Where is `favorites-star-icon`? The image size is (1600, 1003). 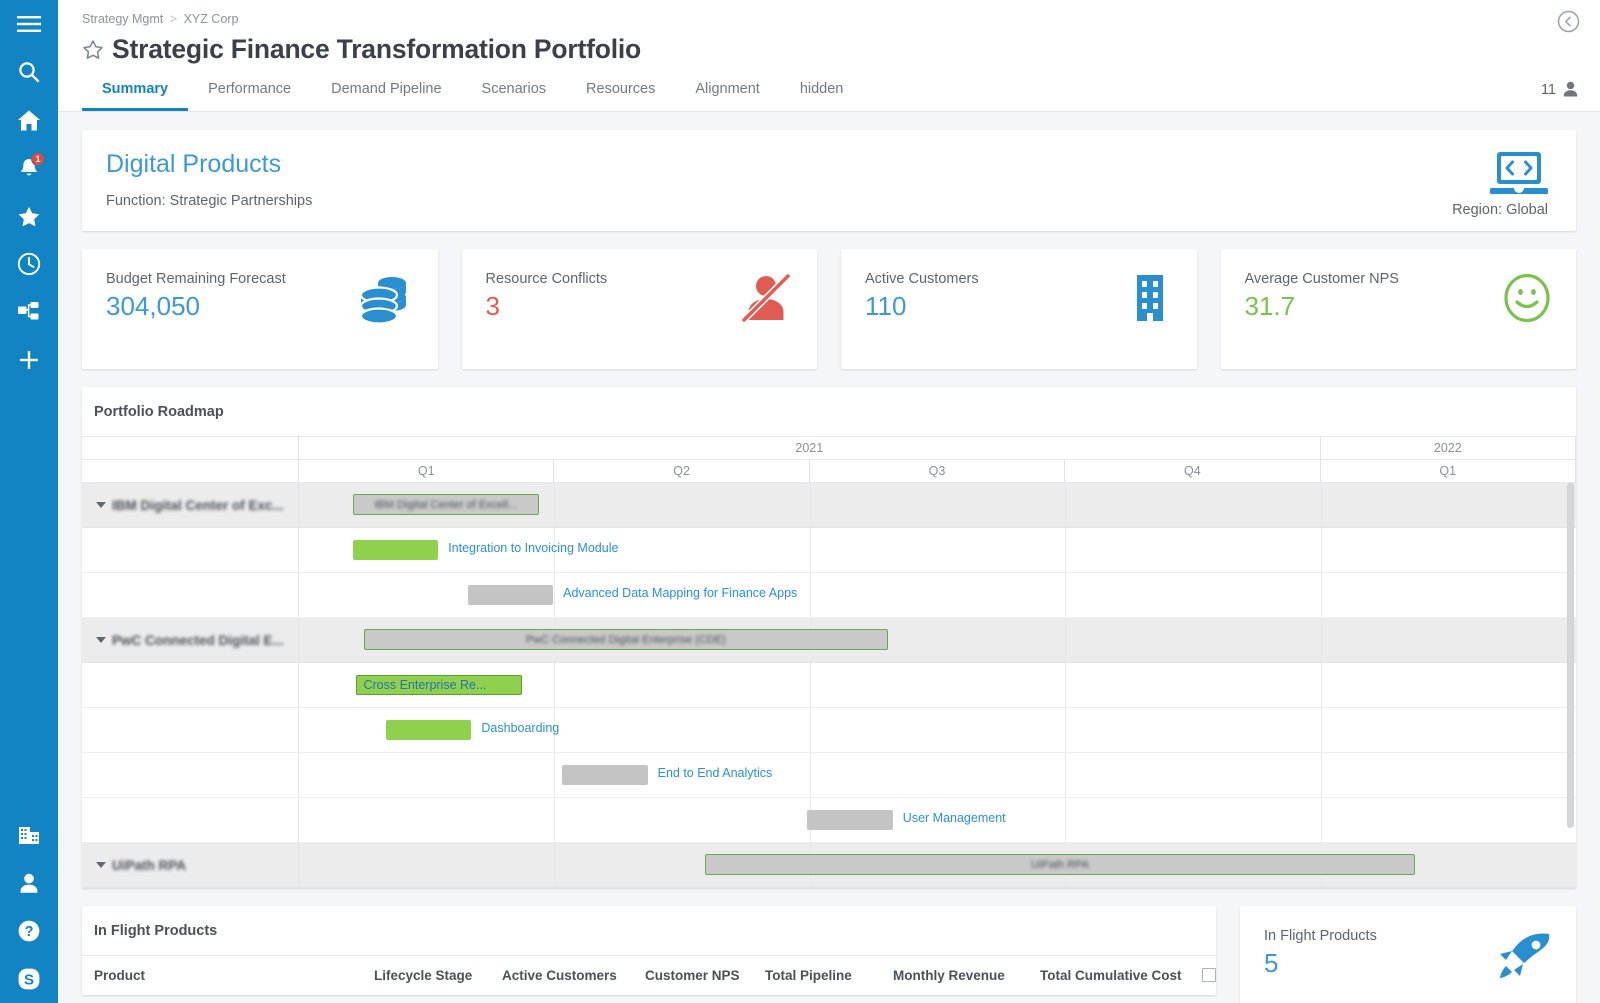
favorites-star-icon is located at coordinates (29, 216).